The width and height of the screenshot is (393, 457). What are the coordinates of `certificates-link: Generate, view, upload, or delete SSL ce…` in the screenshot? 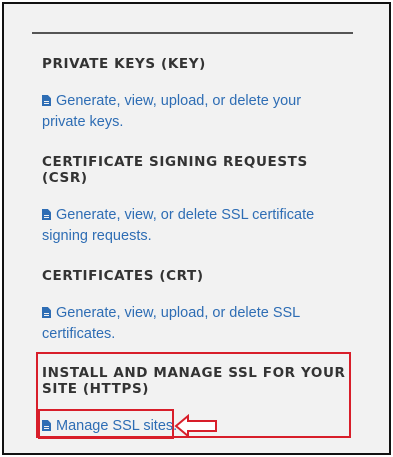 It's located at (192, 324).